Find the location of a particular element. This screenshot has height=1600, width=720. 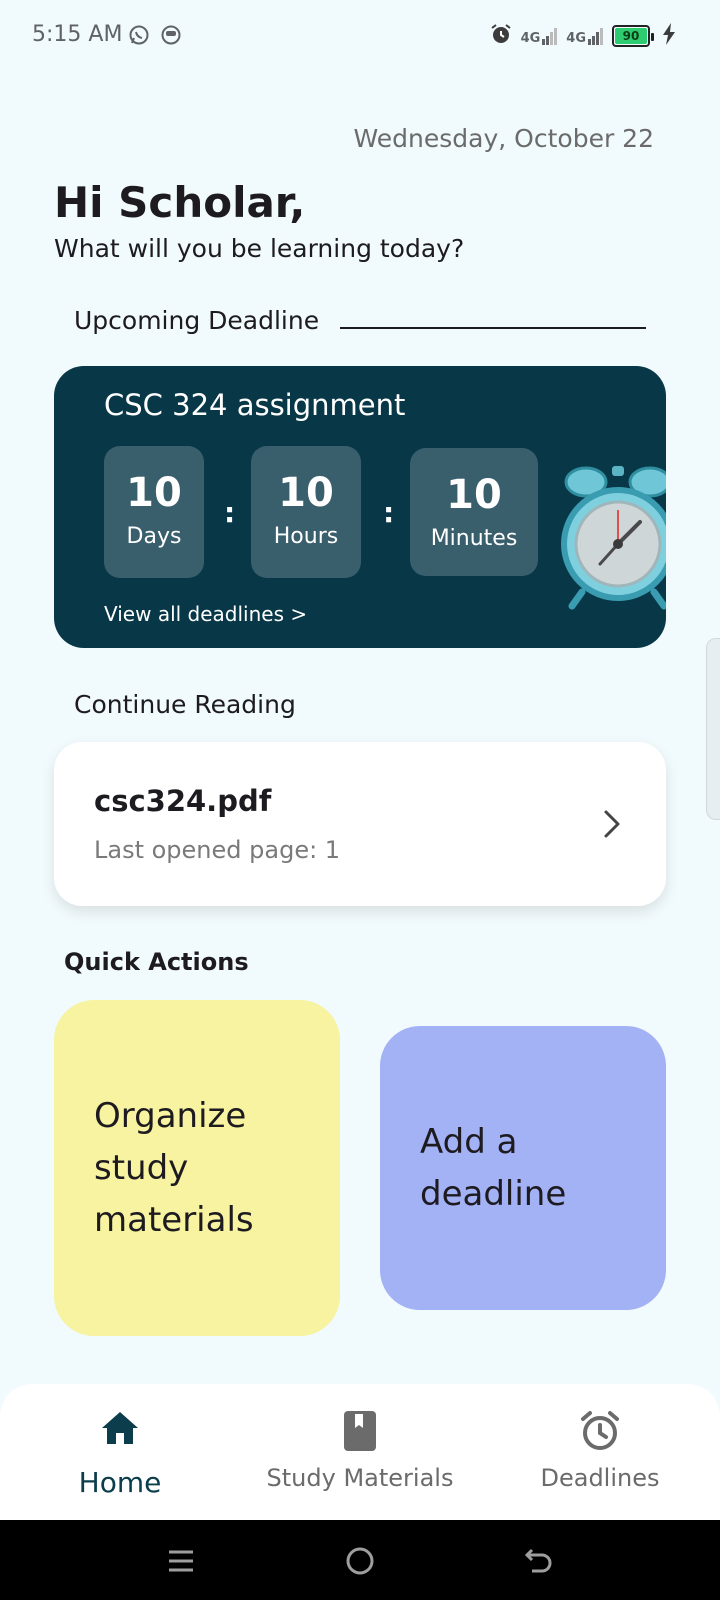

upcoming-deadline-heading: Upcoming Deadline is located at coordinates (197, 320).